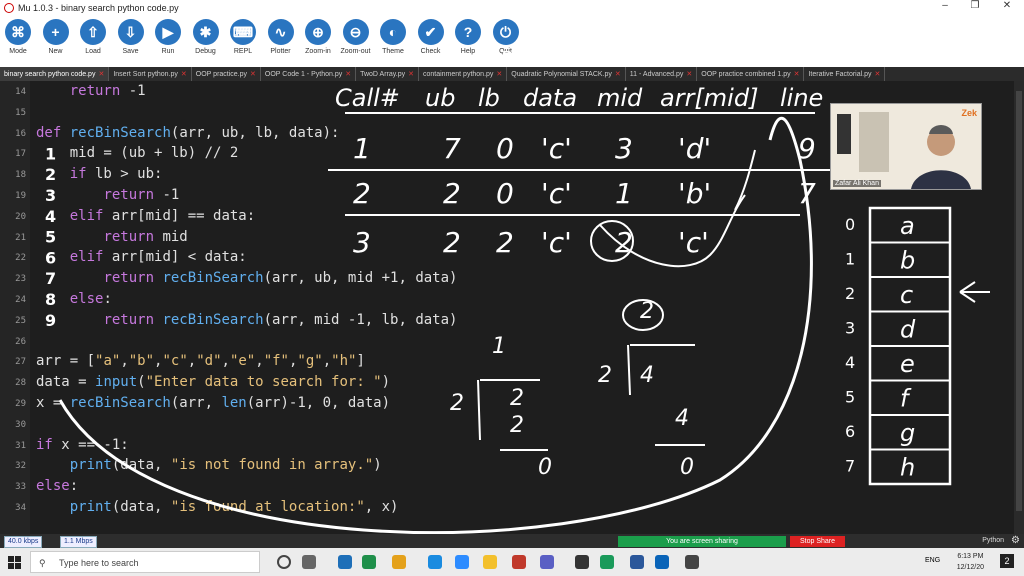 The width and height of the screenshot is (1024, 576). Describe the element at coordinates (519, 562) in the screenshot. I see `mu-editor-icon` at that location.